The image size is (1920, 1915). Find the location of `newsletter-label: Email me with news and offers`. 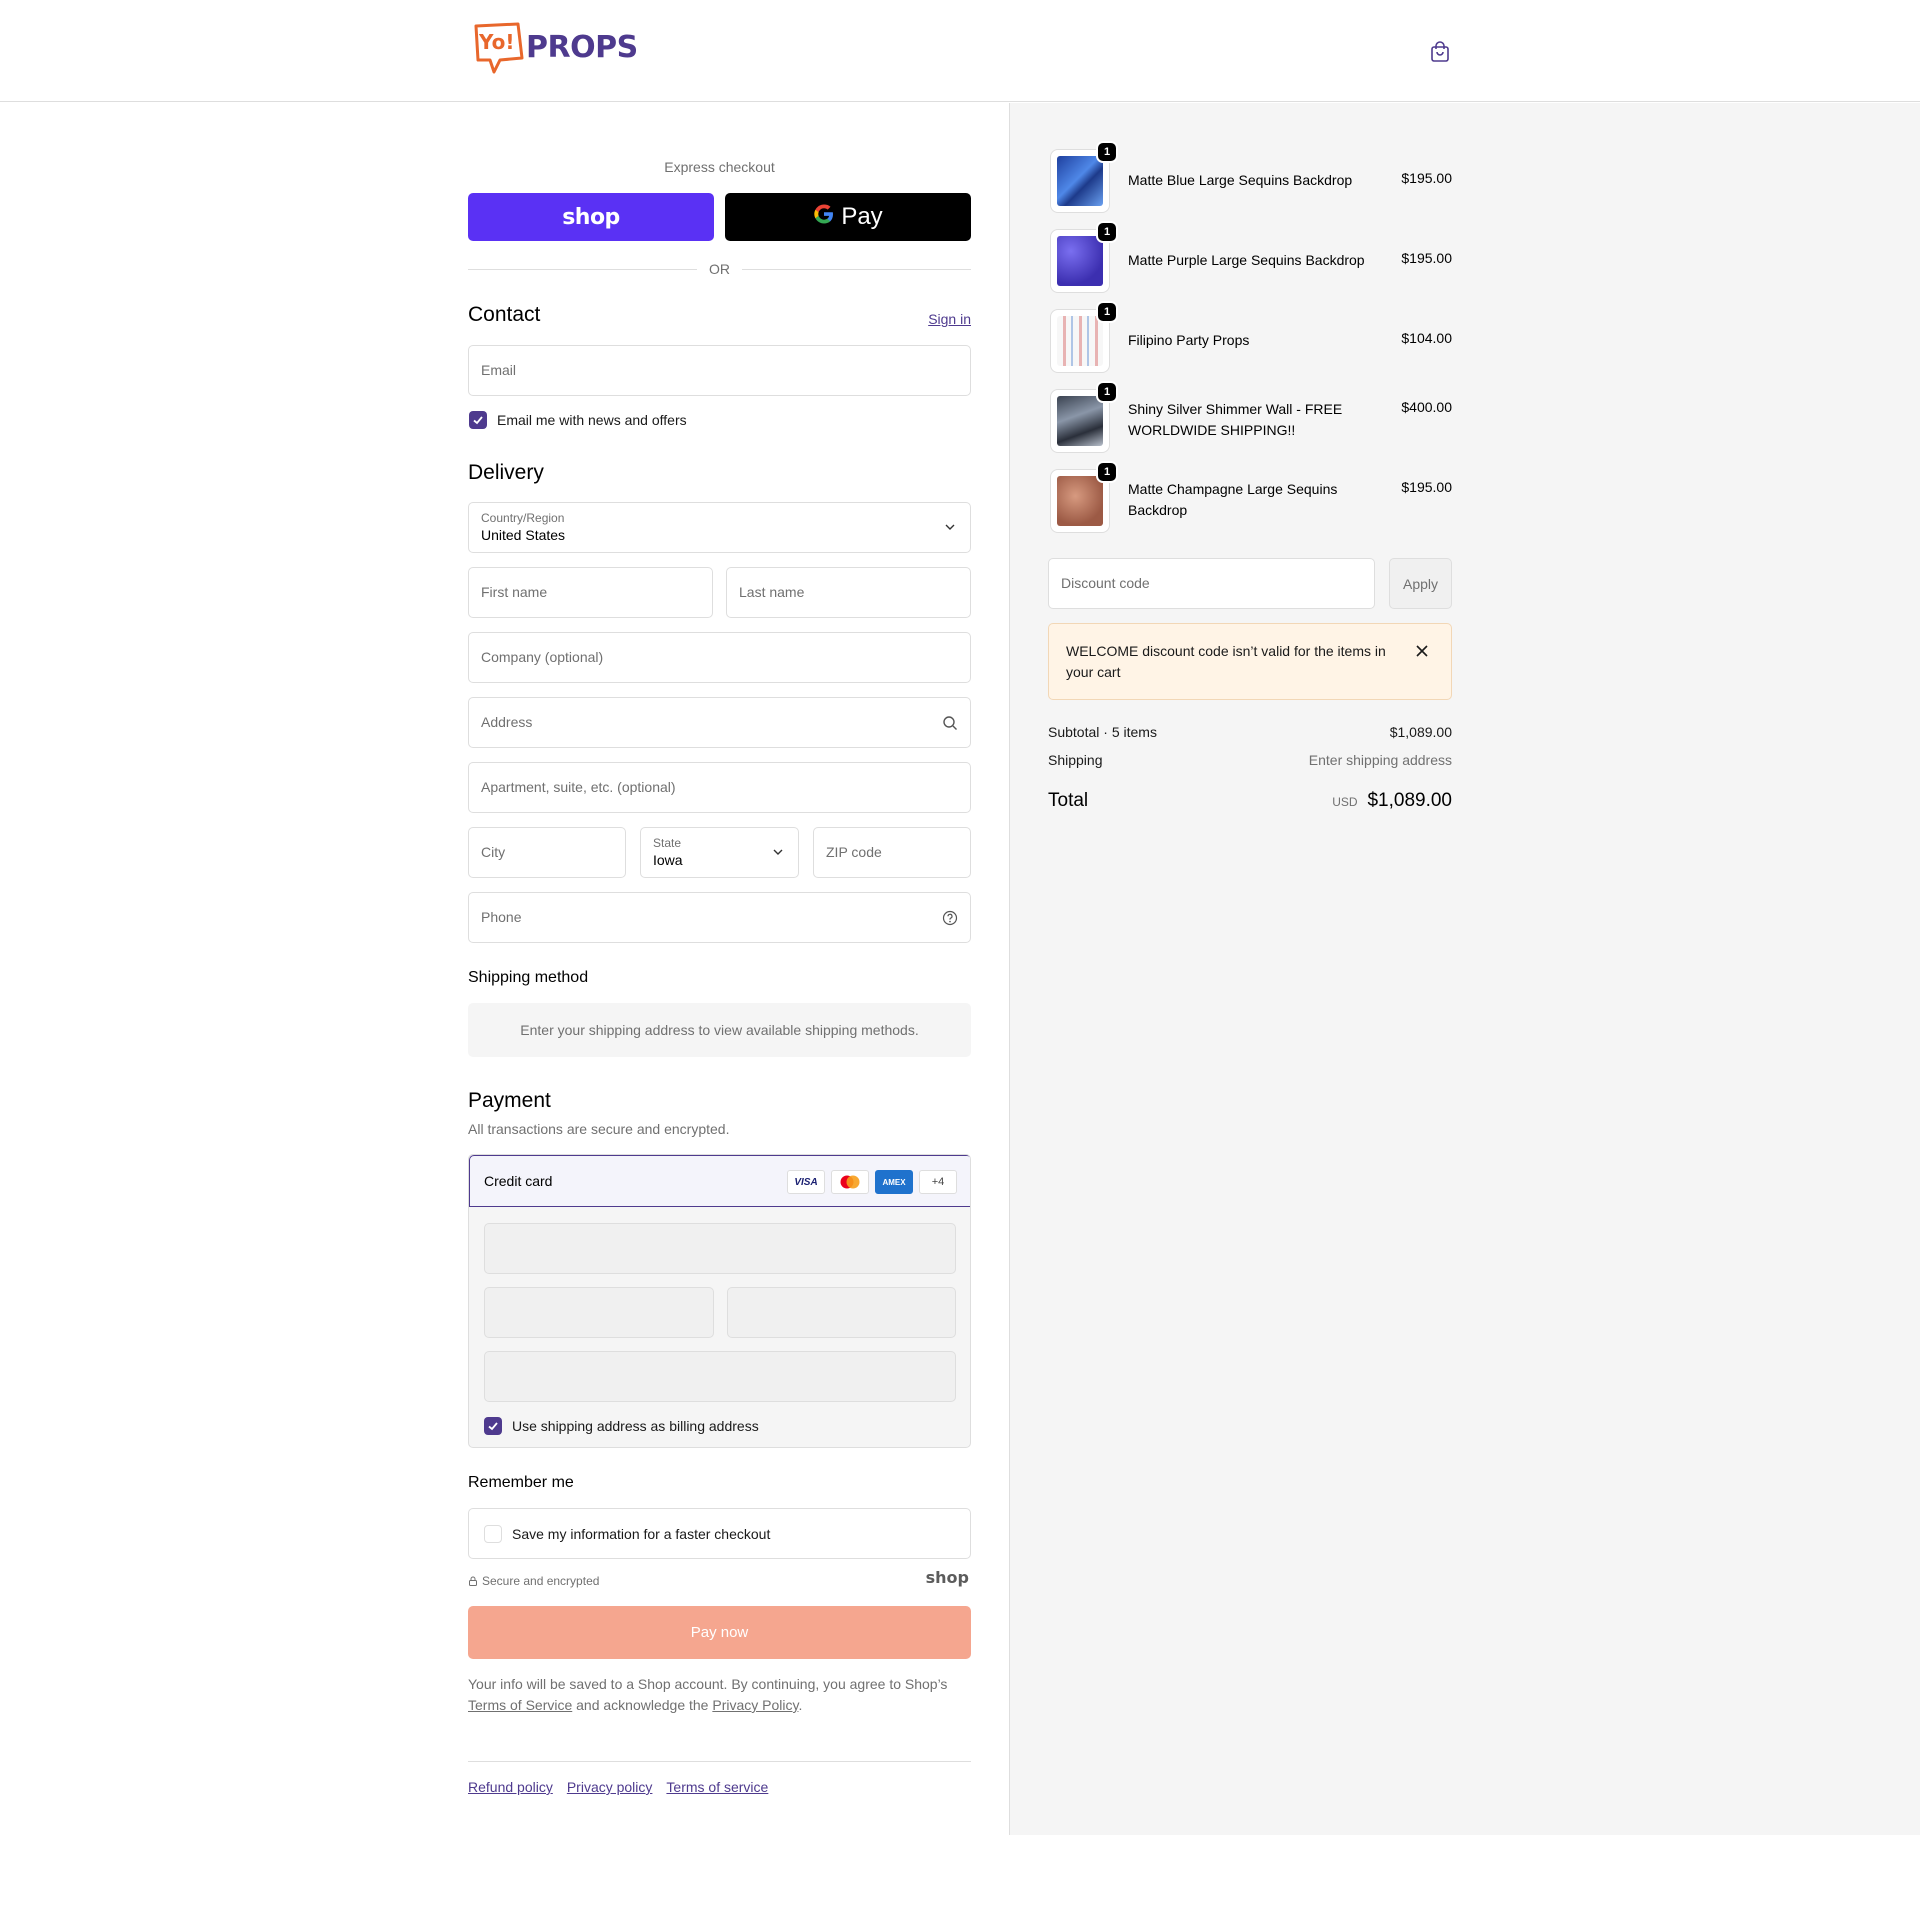

newsletter-label: Email me with news and offers is located at coordinates (592, 420).